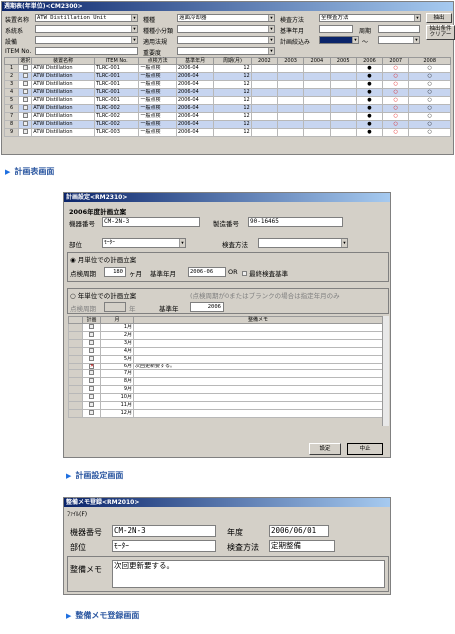 The height and width of the screenshot is (634, 455). I want to click on column-header: 装置名称, so click(63, 61).